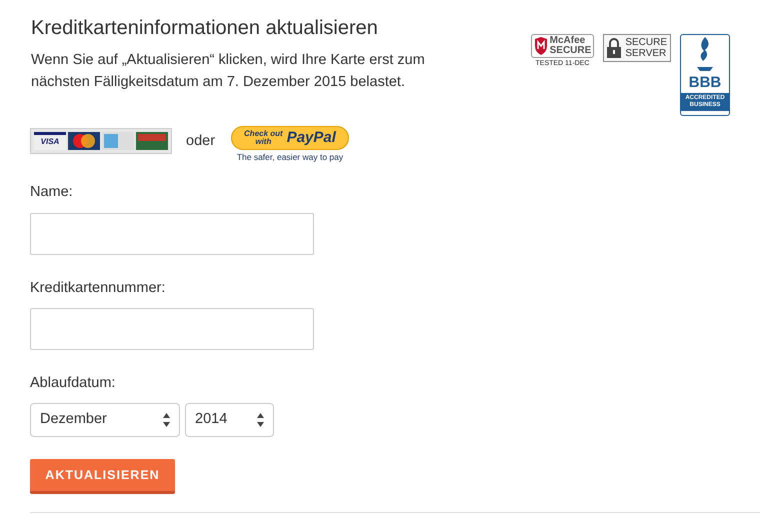  What do you see at coordinates (84, 141) in the screenshot?
I see `mastercard-logo` at bounding box center [84, 141].